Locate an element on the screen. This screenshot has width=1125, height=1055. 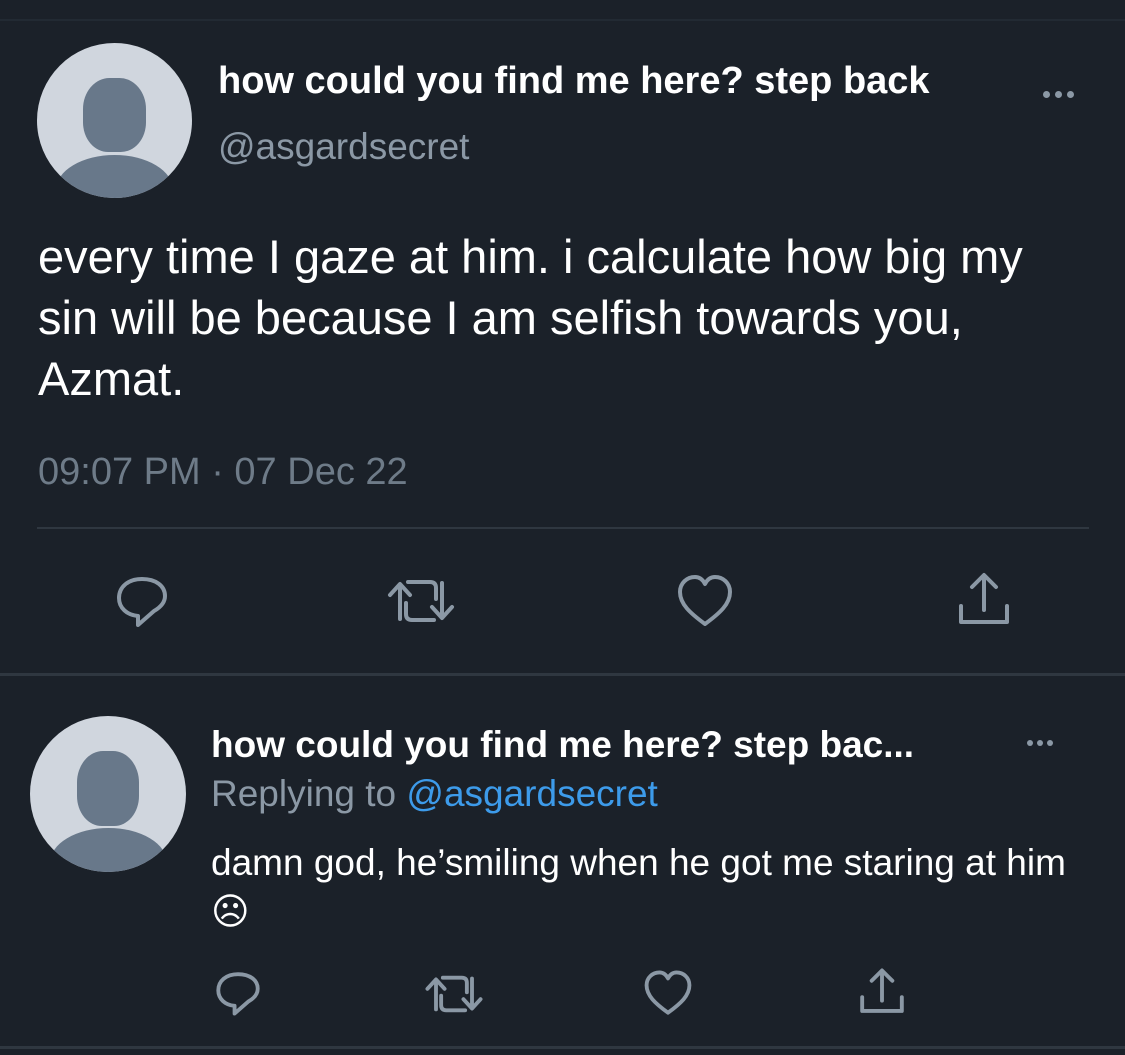
share-button is located at coordinates (984, 600).